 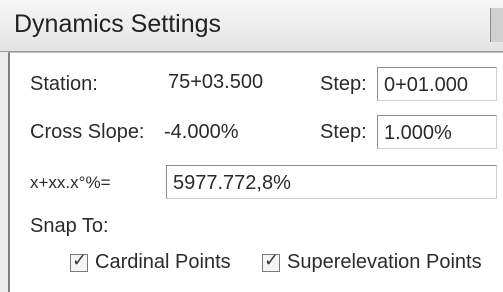 I want to click on cardinal-points-checkbox: ✓, so click(x=79, y=261).